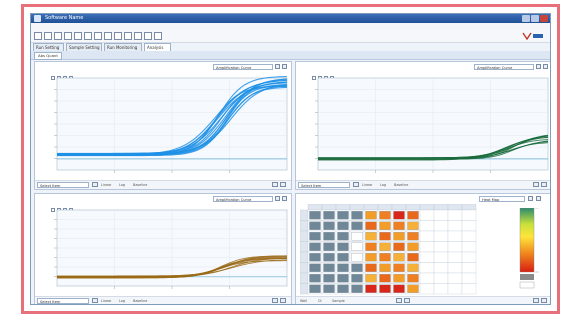  What do you see at coordinates (526, 18) in the screenshot?
I see `minimize-button` at bounding box center [526, 18].